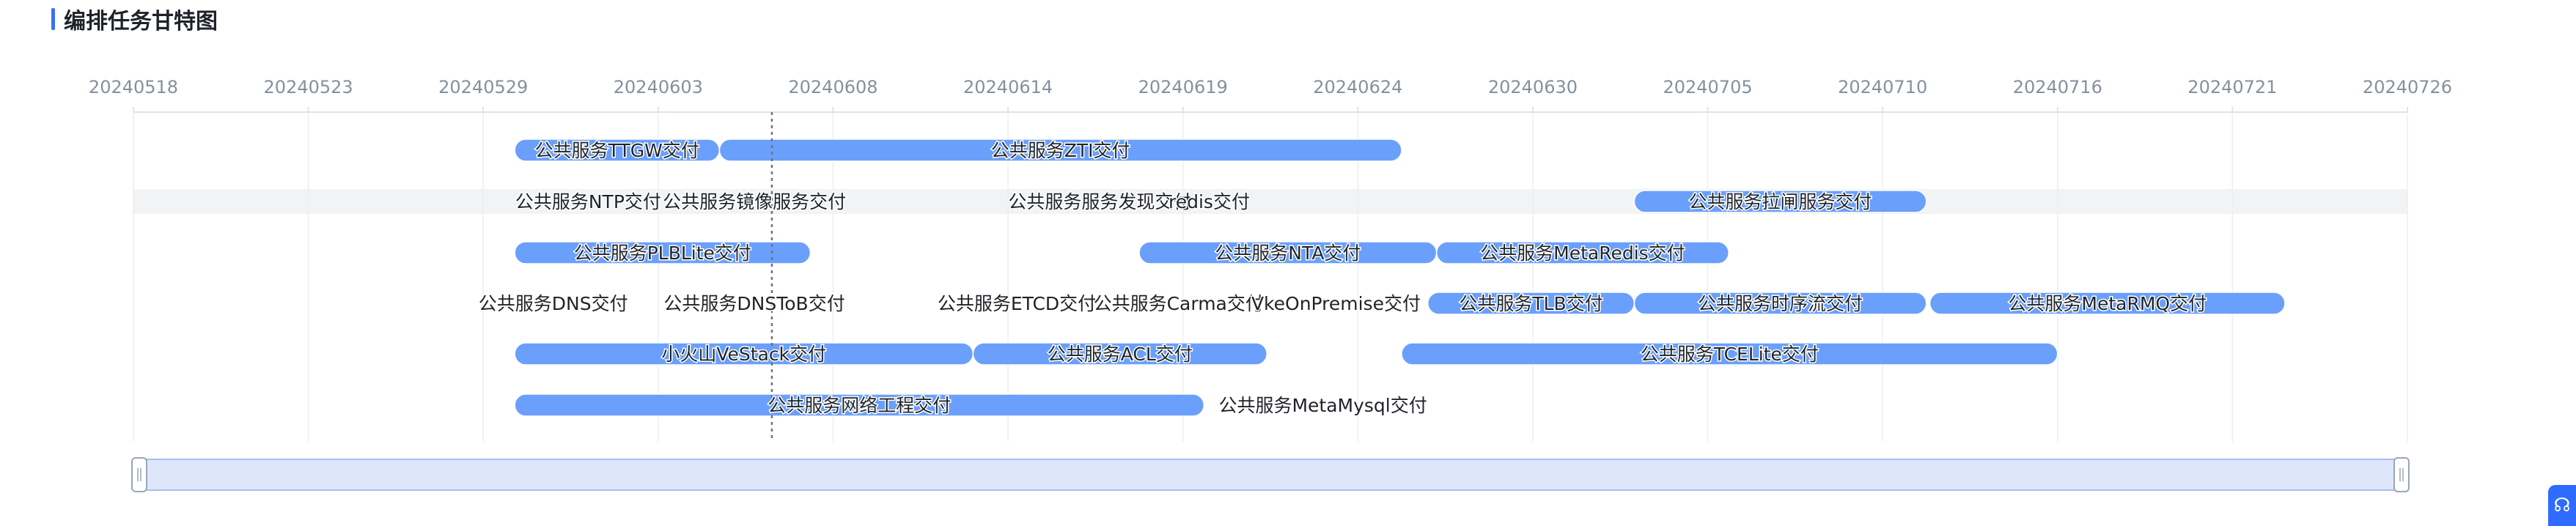 The width and height of the screenshot is (2576, 526). I want to click on tick-label: 20240726, so click(2407, 87).